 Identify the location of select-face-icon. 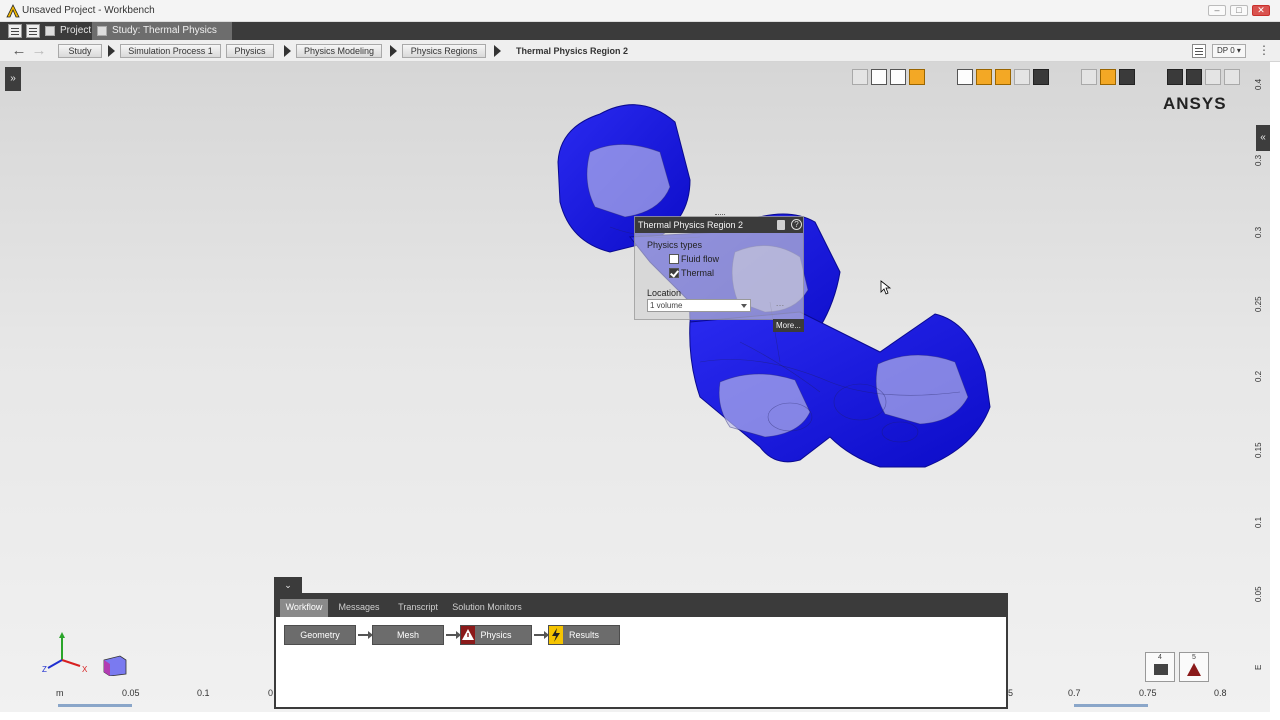
(860, 77).